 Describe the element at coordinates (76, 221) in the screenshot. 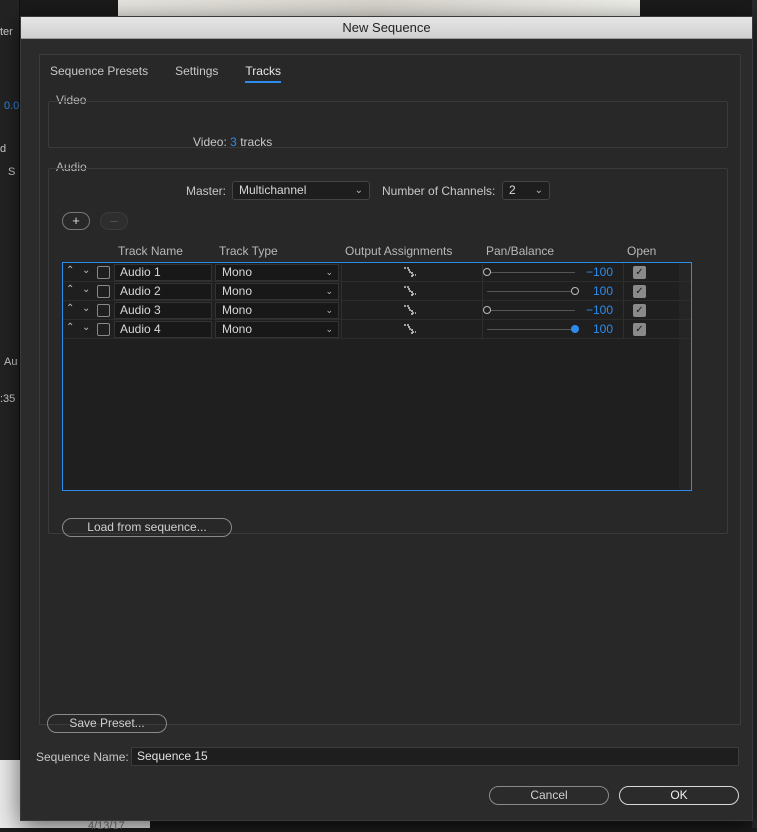

I see `add-track-button: +` at that location.